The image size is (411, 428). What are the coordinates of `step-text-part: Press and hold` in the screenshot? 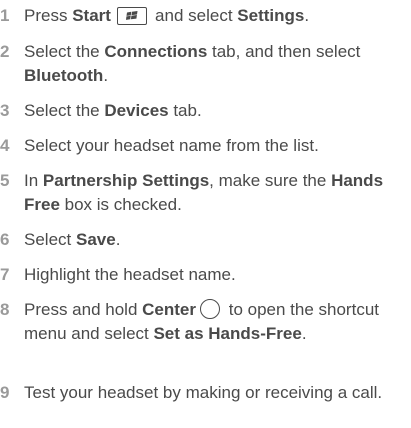 It's located at (83, 309).